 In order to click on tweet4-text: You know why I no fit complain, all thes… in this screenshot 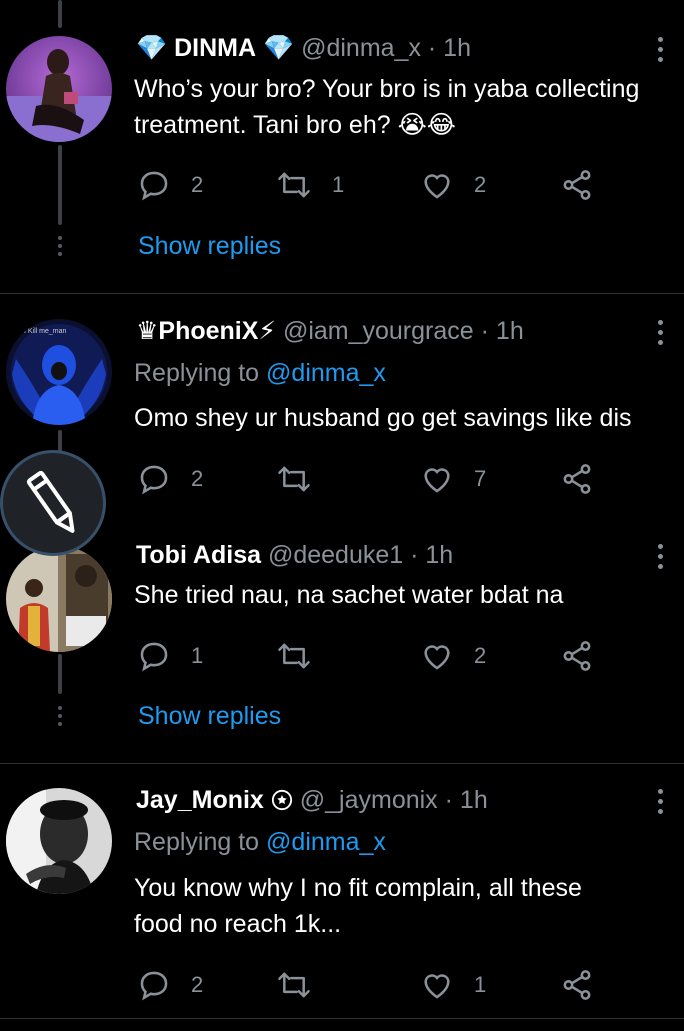, I will do `click(358, 906)`.